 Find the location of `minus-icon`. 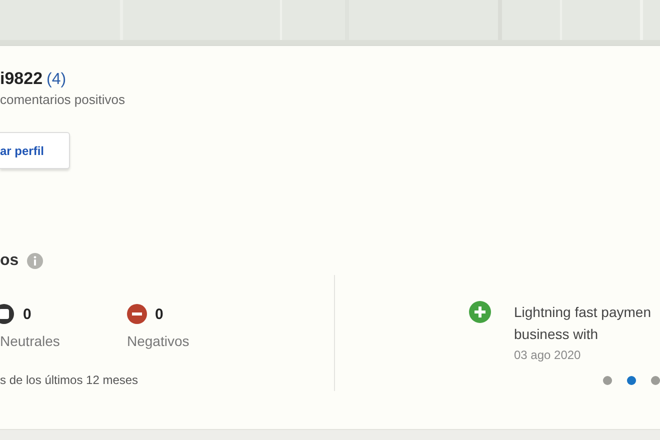

minus-icon is located at coordinates (137, 314).